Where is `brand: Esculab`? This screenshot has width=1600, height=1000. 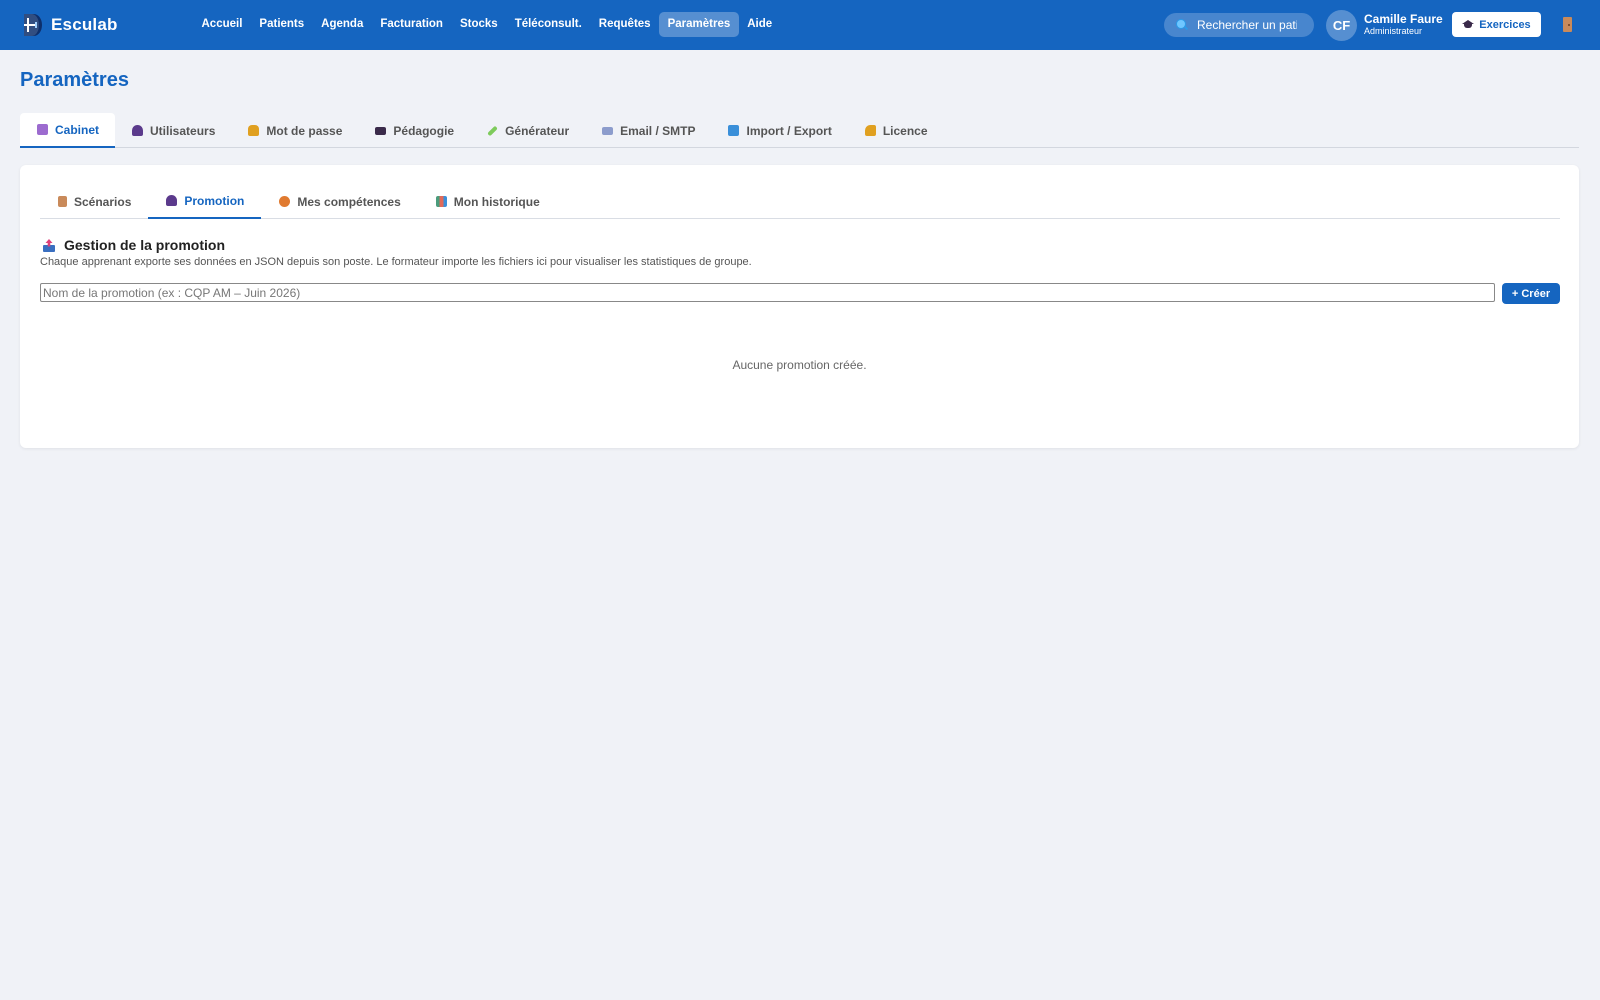 brand: Esculab is located at coordinates (69, 25).